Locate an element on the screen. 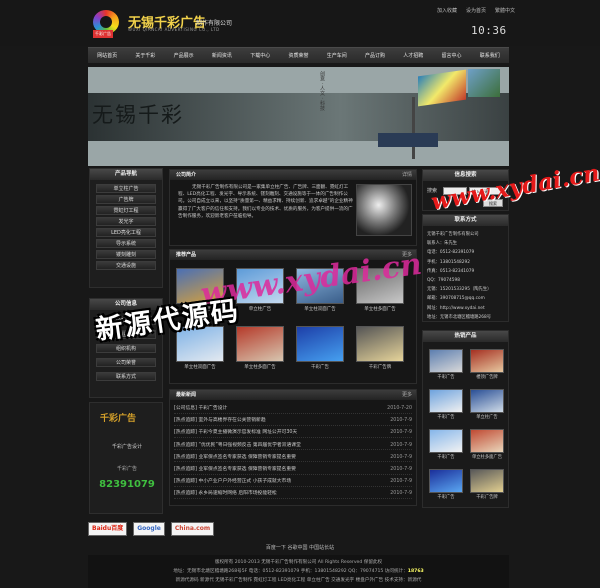  contact-line: QQ：79074598 is located at coordinates (443, 280).